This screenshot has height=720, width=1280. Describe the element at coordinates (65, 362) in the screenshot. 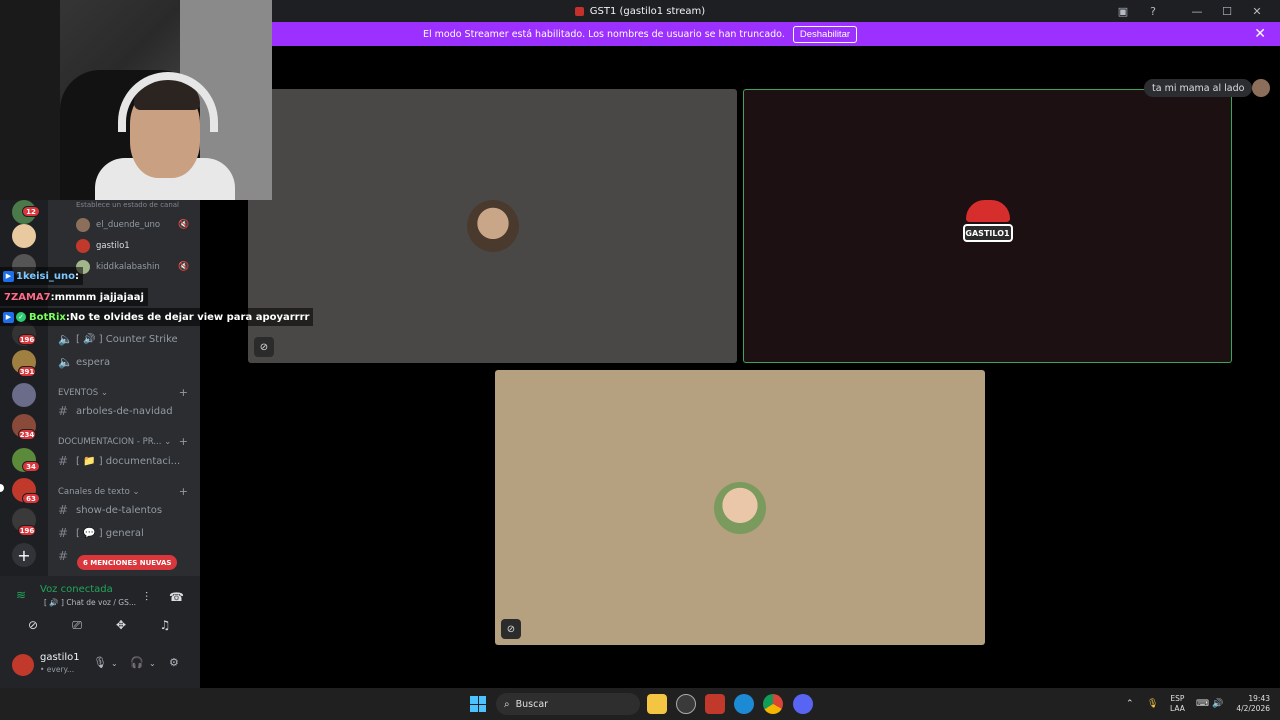

I see `speaker-icon: 🔈` at that location.